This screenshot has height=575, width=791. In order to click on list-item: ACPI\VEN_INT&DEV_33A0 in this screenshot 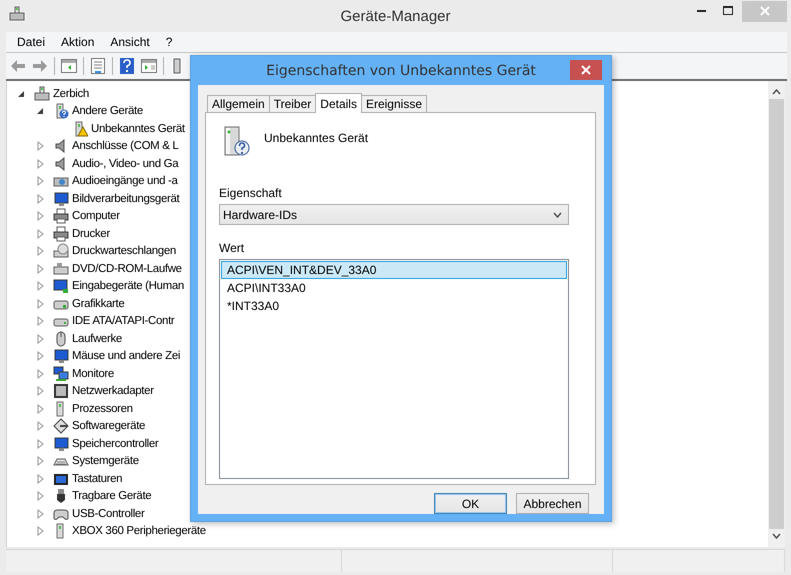, I will do `click(394, 270)`.